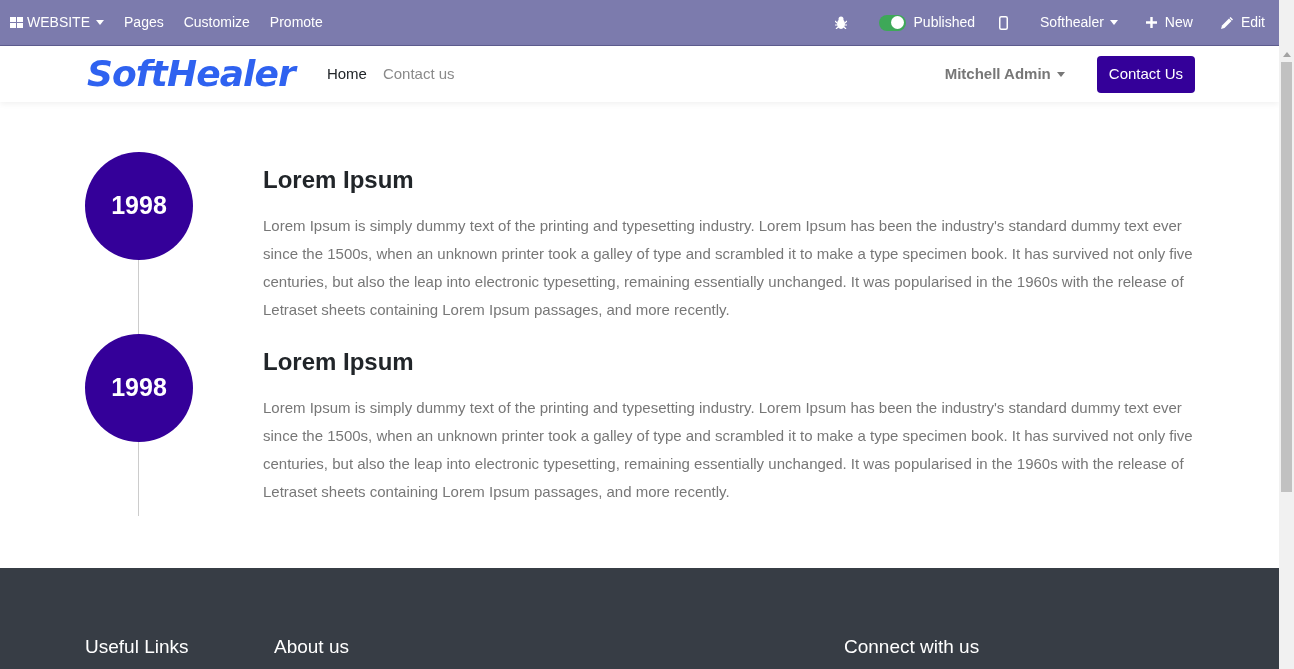 The height and width of the screenshot is (669, 1294). Describe the element at coordinates (296, 22) in the screenshot. I see `admin-menu-item: Promote` at that location.